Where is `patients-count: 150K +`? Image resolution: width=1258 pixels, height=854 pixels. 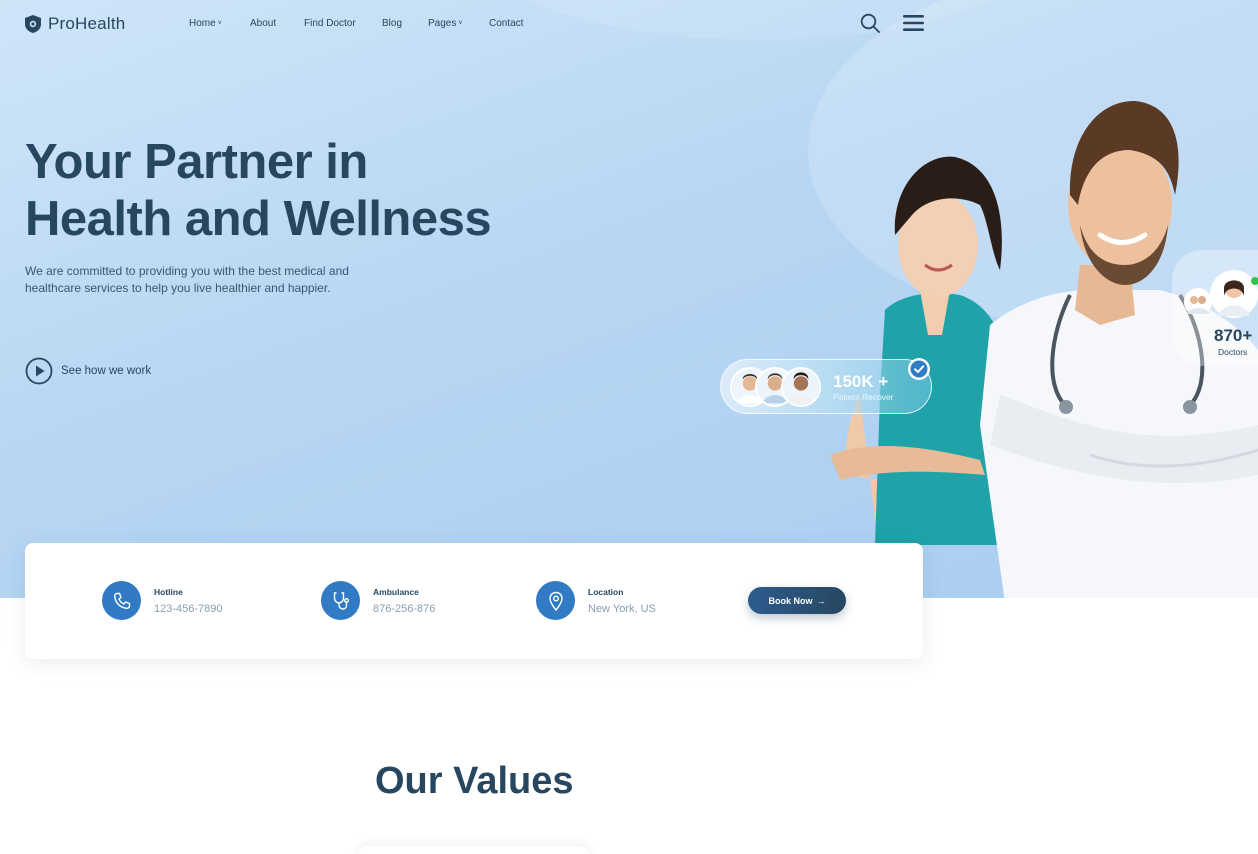 patients-count: 150K + is located at coordinates (861, 381).